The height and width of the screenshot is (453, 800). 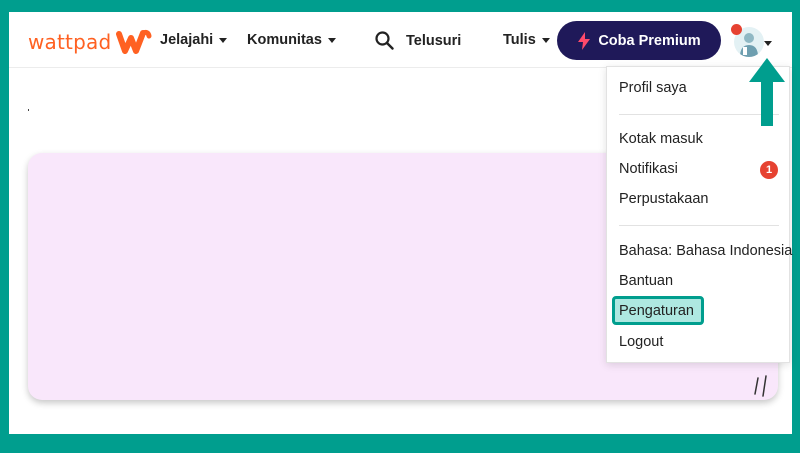 What do you see at coordinates (663, 199) in the screenshot?
I see `menu-item-library: Perpustakaan` at bounding box center [663, 199].